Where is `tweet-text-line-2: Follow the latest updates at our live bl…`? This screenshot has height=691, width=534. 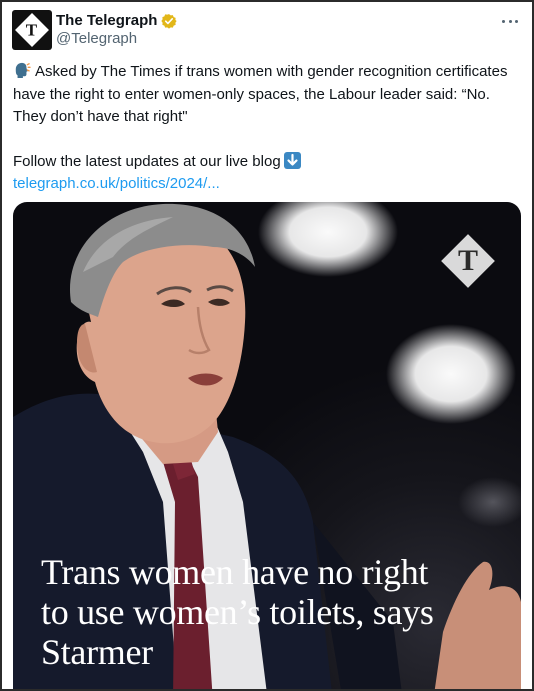 tweet-text-line-2: Follow the latest updates at our live bl… is located at coordinates (147, 161).